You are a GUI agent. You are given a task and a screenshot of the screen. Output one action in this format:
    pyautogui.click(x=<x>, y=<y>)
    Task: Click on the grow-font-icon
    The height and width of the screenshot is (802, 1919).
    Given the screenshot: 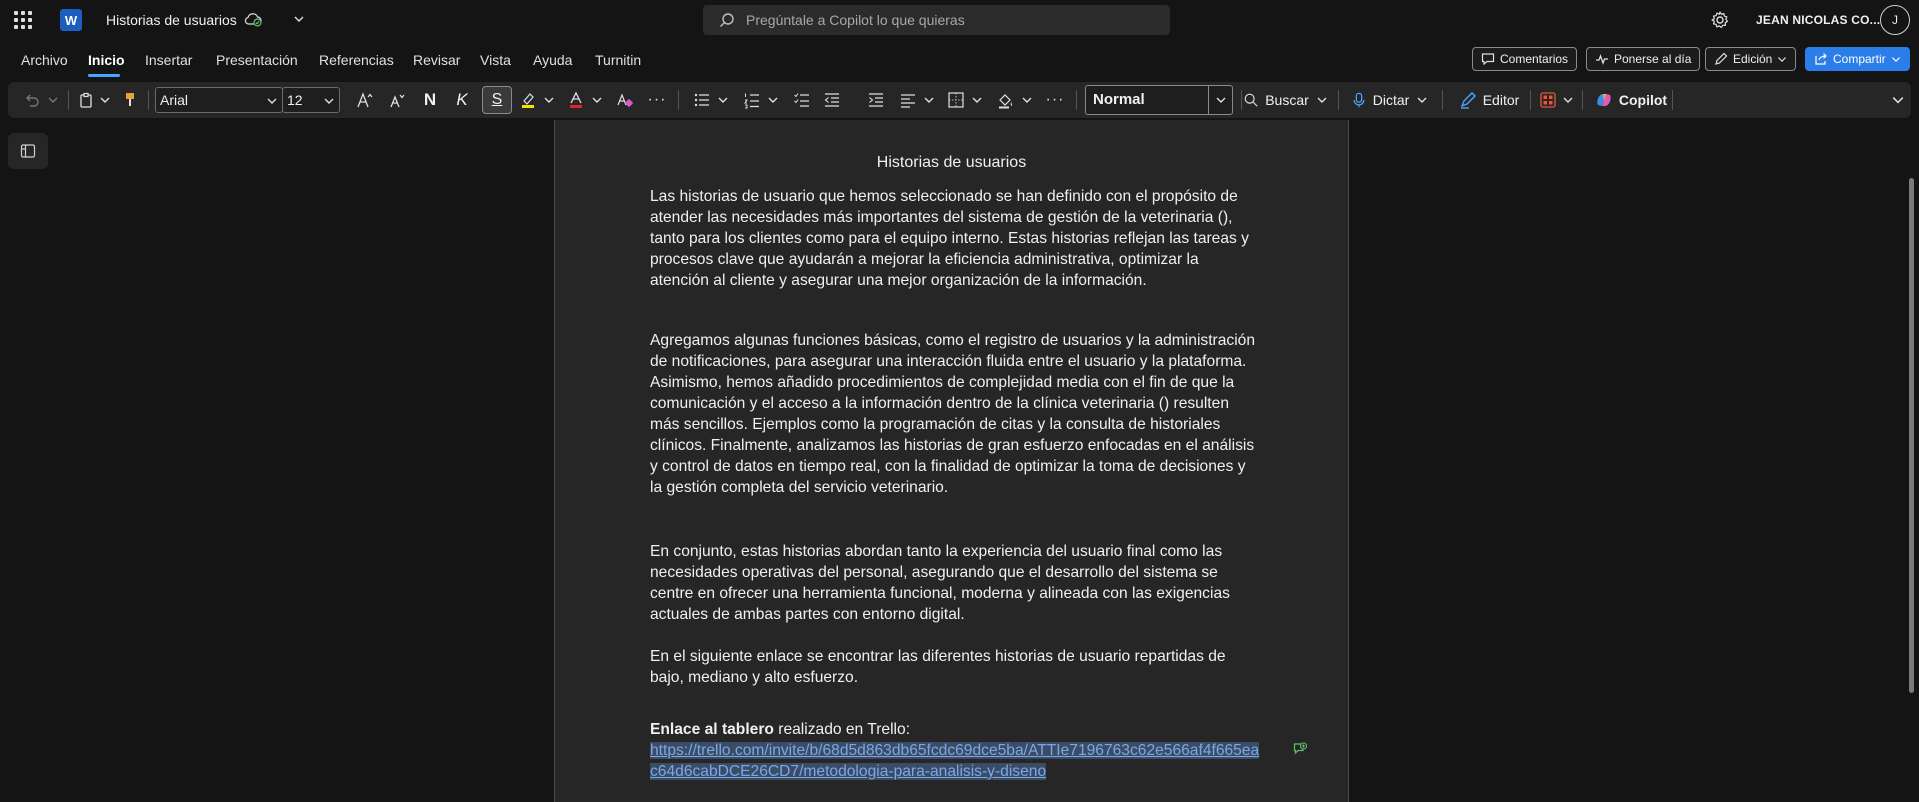 What is the action you would take?
    pyautogui.click(x=365, y=100)
    